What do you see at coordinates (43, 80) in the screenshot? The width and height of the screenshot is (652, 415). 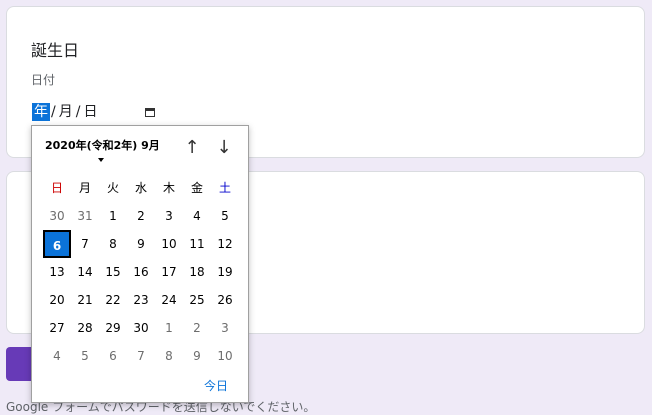 I see `question-subtitle: 日付` at bounding box center [43, 80].